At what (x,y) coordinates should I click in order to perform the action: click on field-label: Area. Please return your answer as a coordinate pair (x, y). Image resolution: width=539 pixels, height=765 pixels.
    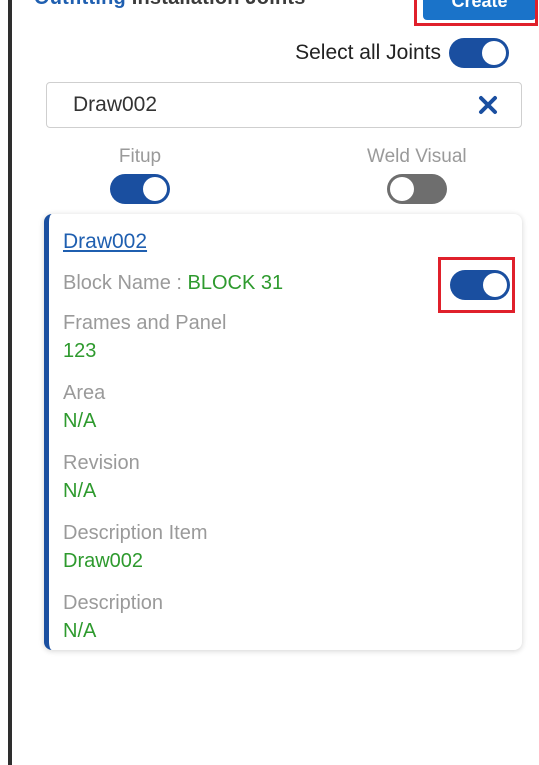
    Looking at the image, I should click on (84, 393).